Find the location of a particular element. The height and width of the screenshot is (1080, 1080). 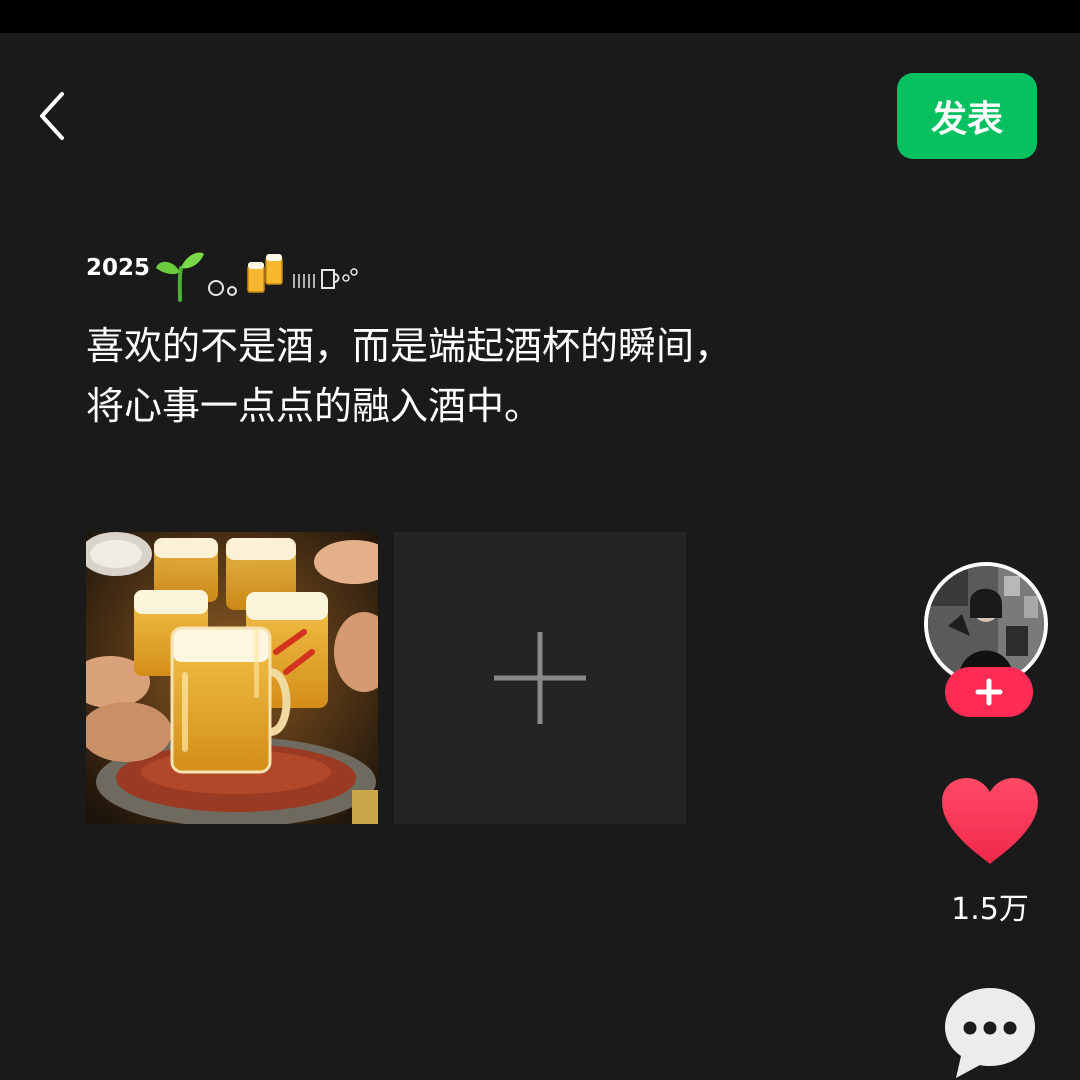

back-button is located at coordinates (55, 116).